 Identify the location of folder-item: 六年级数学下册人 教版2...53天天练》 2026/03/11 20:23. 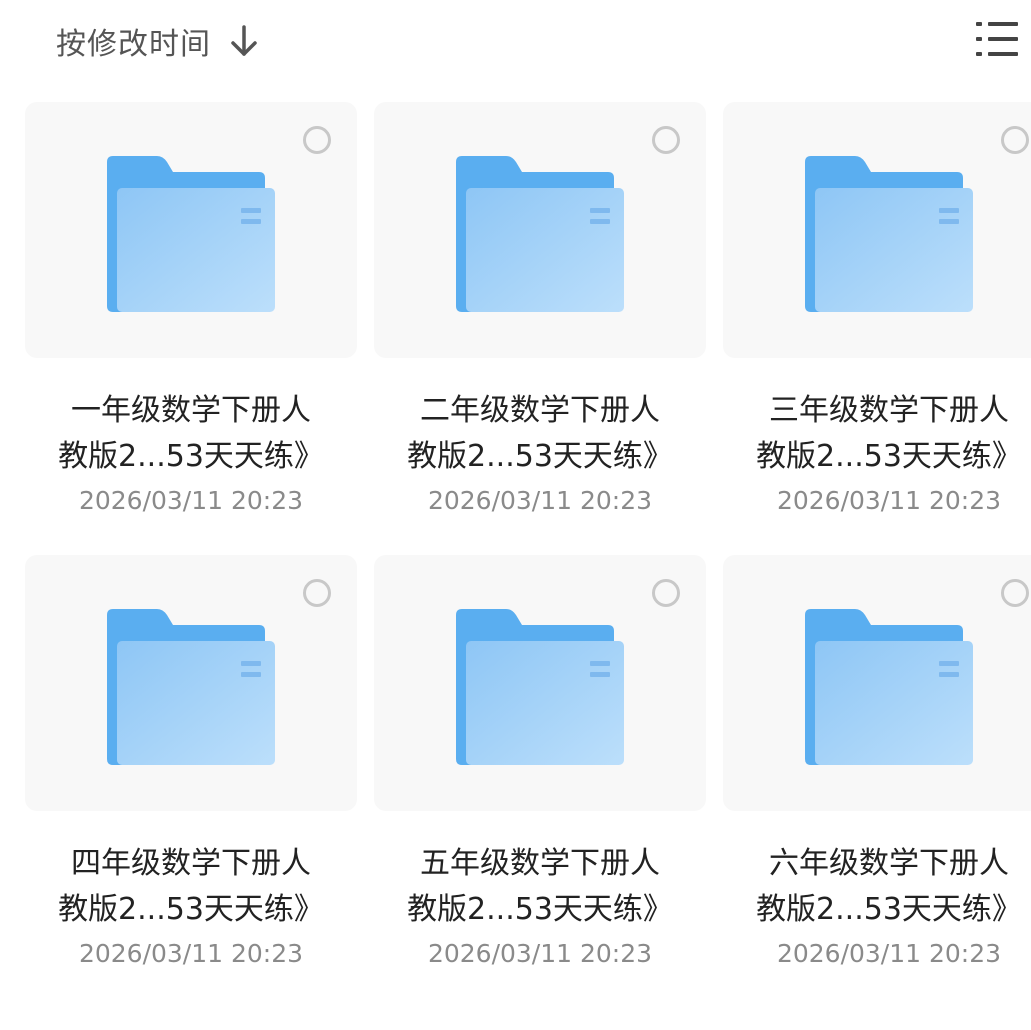
(877, 765).